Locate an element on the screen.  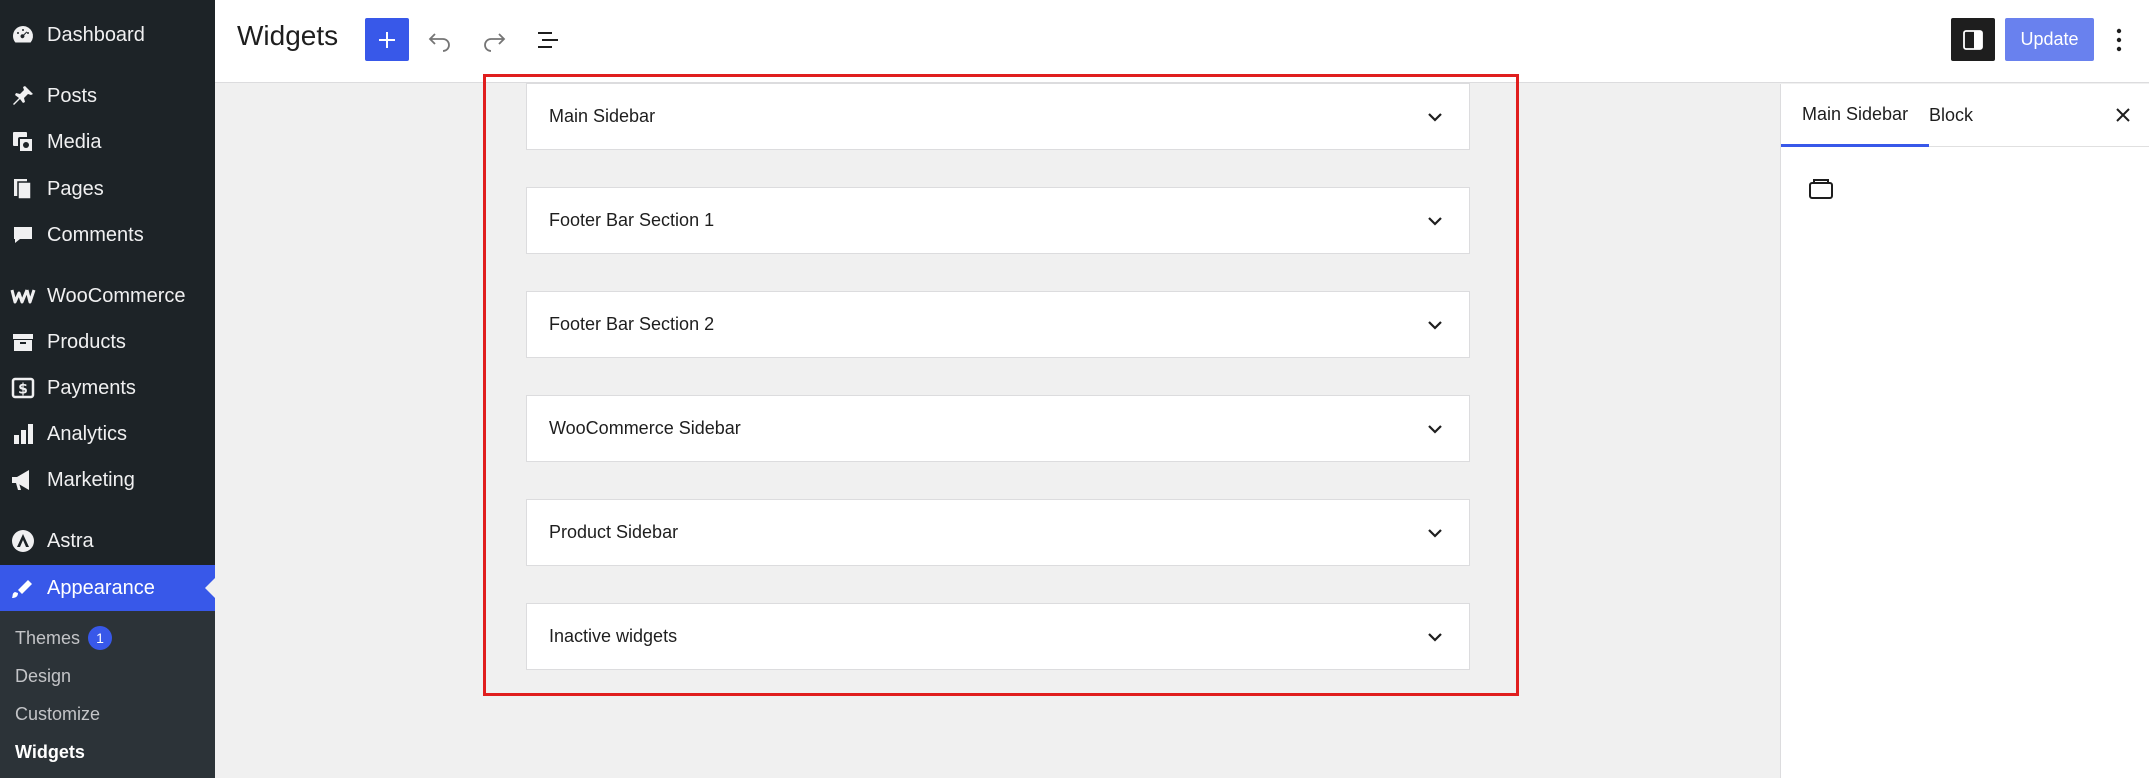
sidebar-item-astra: Astra is located at coordinates (107, 541).